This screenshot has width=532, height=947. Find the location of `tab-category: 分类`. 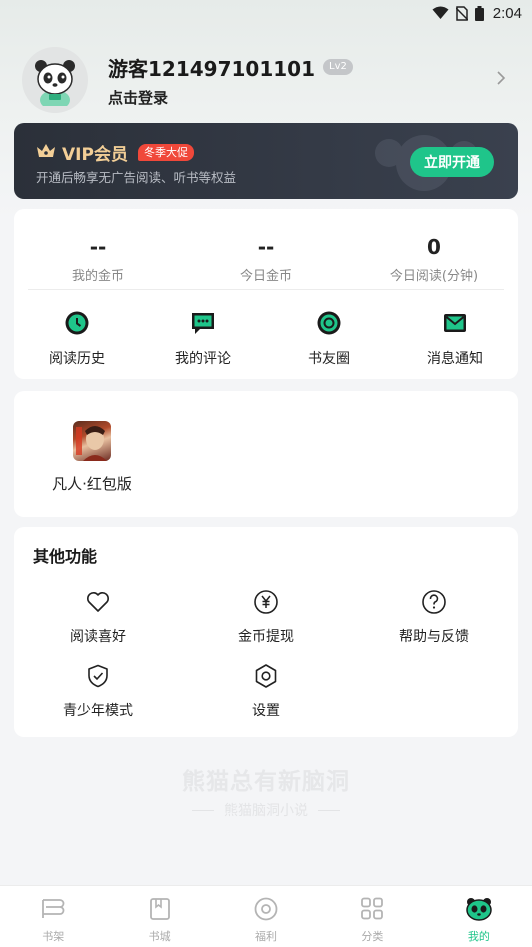

tab-category: 分类 is located at coordinates (372, 916).